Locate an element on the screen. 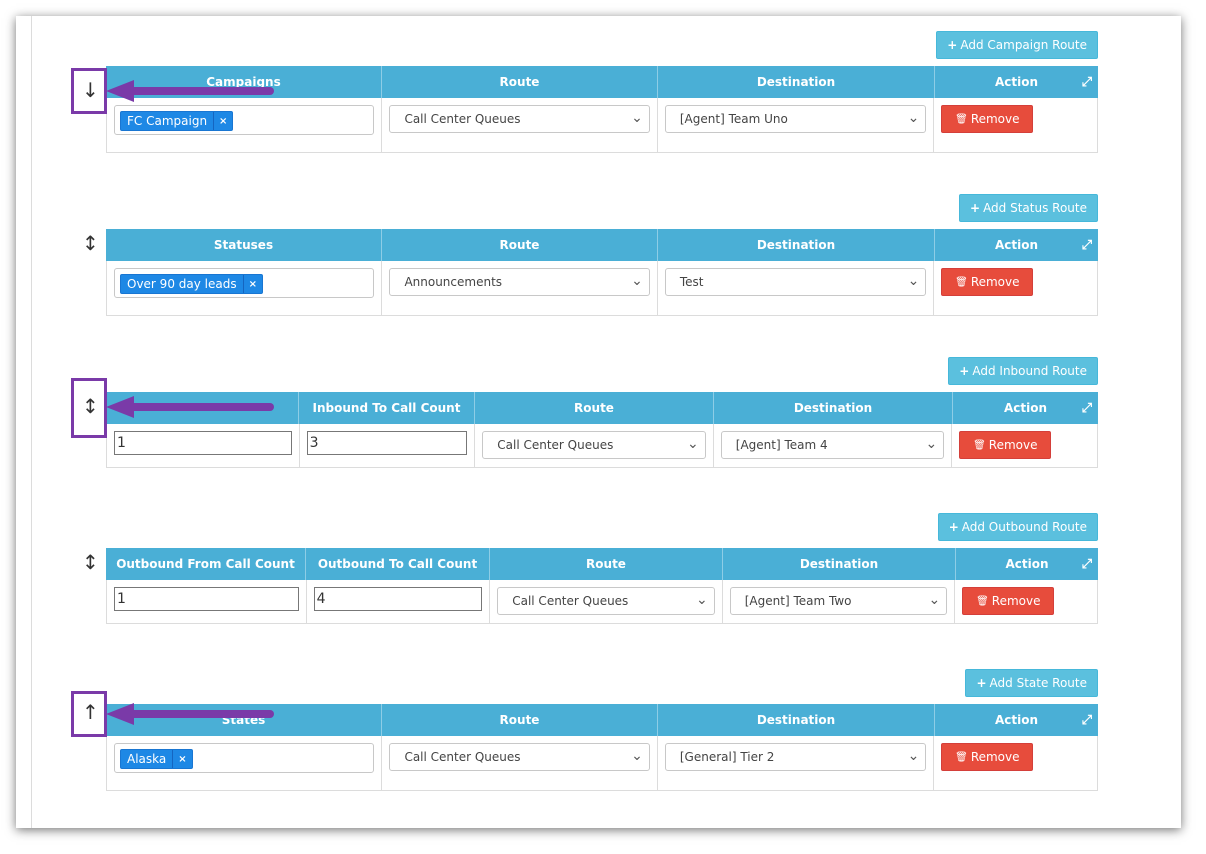 This screenshot has height=854, width=1206. sort-down-icon: ↓ is located at coordinates (90, 90).